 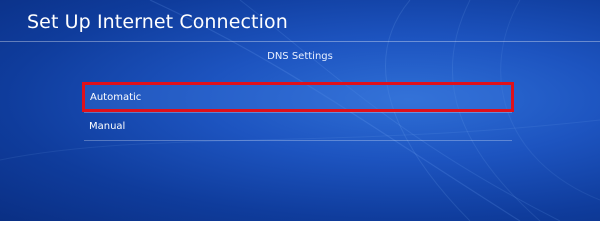 What do you see at coordinates (300, 56) in the screenshot?
I see `section-heading: DNS Settings` at bounding box center [300, 56].